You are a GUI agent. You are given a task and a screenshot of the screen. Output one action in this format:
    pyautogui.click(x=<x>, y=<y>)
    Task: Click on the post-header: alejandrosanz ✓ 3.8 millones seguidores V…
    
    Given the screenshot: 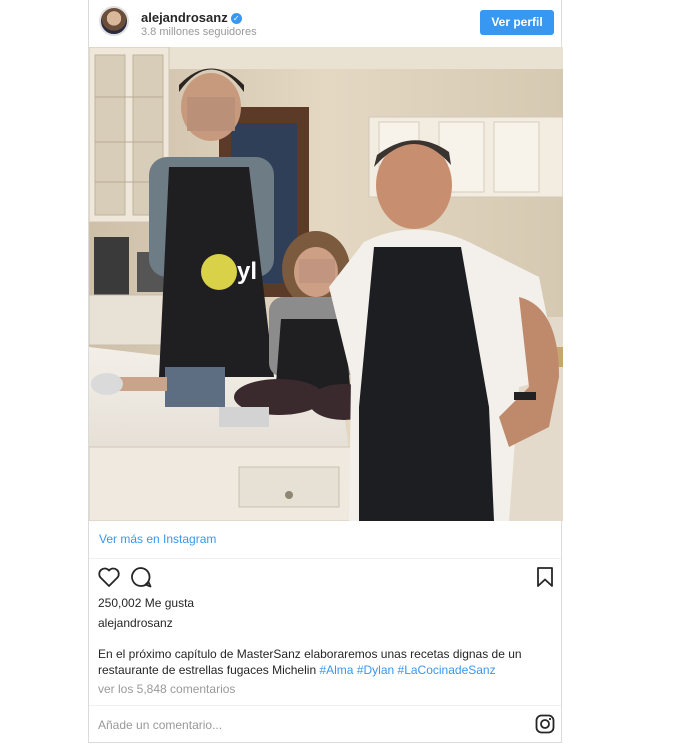 What is the action you would take?
    pyautogui.click(x=325, y=23)
    